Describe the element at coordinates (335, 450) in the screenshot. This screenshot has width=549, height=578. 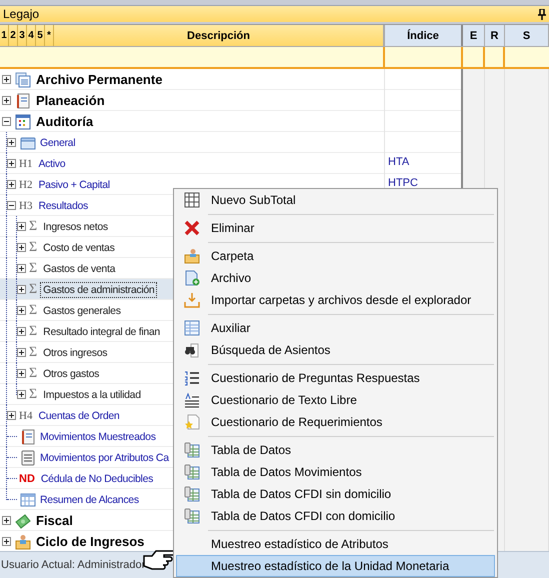
I see `menu-item: Tabla de Datos` at that location.